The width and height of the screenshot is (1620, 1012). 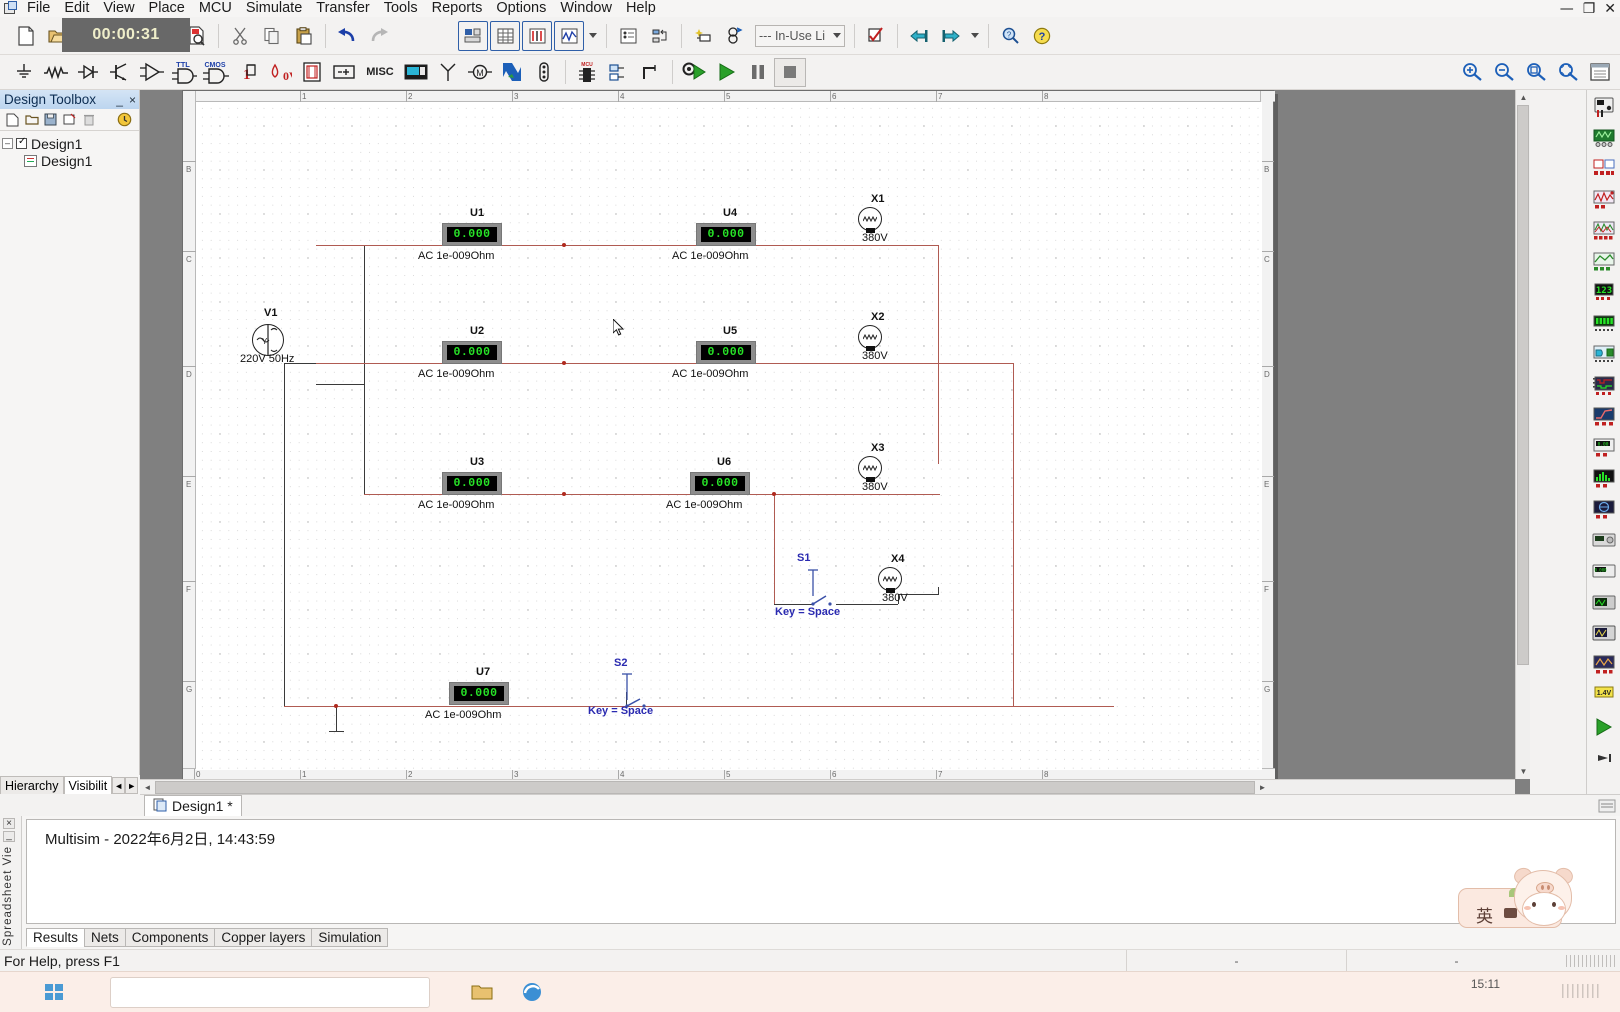 What do you see at coordinates (1604, 324) in the screenshot?
I see `word-generator-icon` at bounding box center [1604, 324].